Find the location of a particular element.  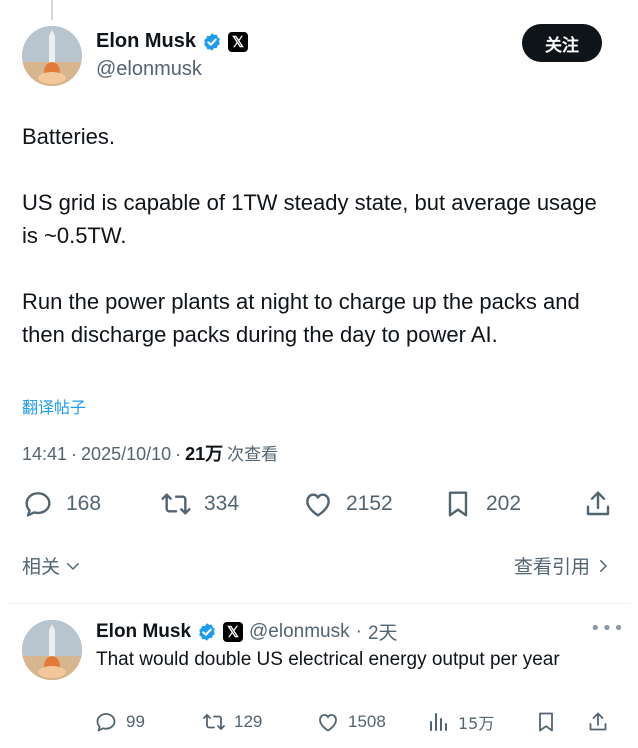

views-bar-icon is located at coordinates (438, 722).